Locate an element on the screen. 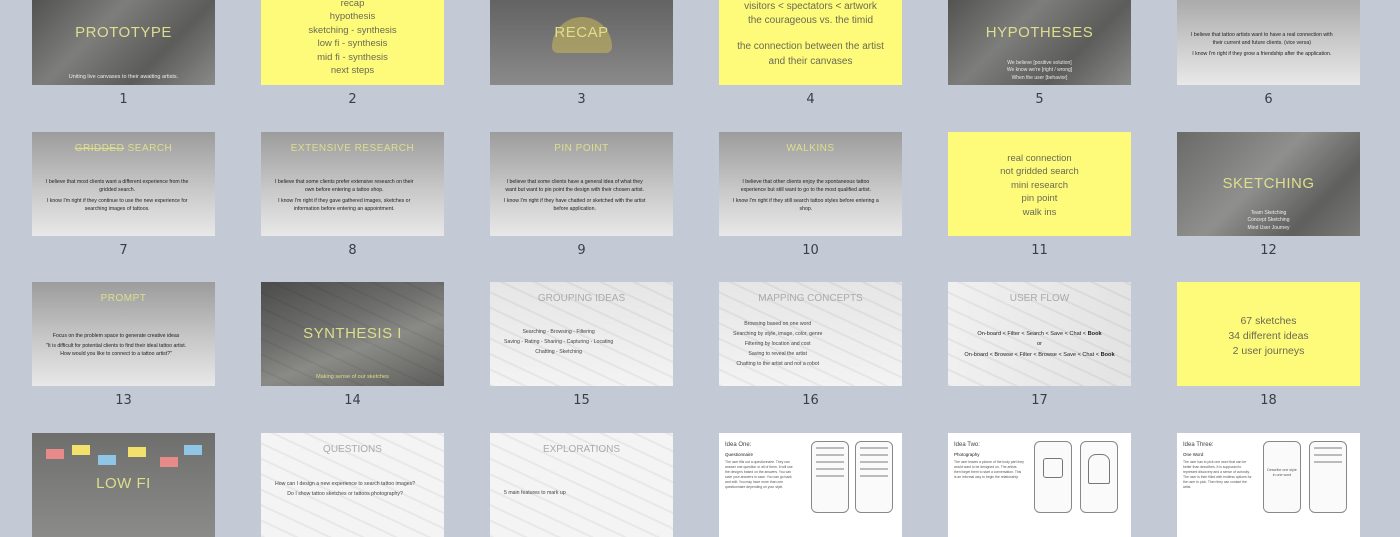 This screenshot has width=1400, height=537. slide-number: 14 is located at coordinates (352, 400).